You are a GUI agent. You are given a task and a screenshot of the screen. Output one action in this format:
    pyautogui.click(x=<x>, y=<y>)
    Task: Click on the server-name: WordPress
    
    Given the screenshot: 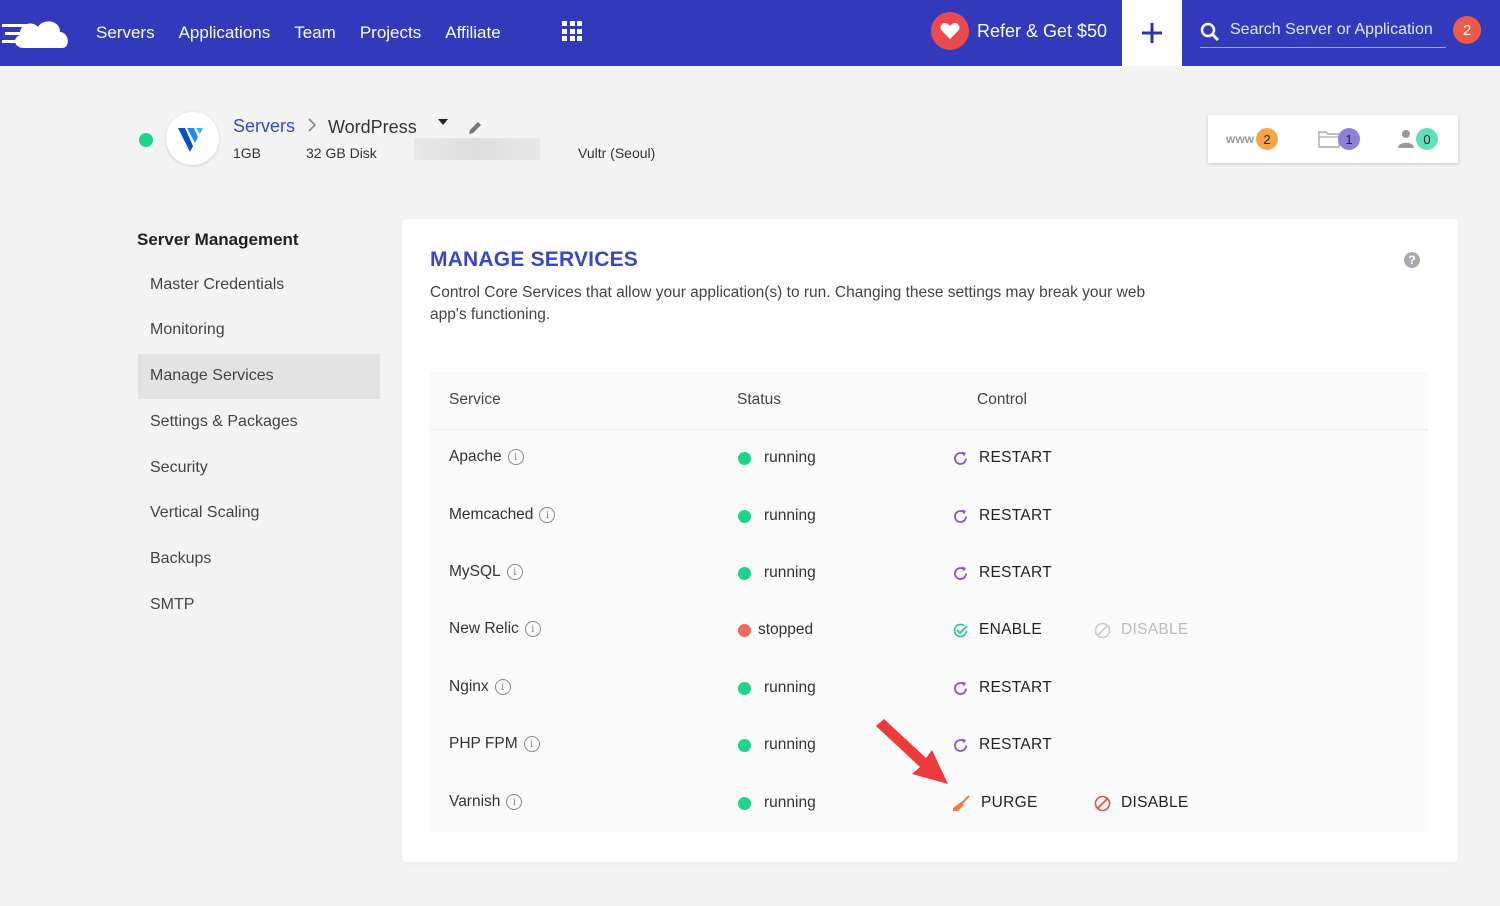 What is the action you would take?
    pyautogui.click(x=372, y=127)
    